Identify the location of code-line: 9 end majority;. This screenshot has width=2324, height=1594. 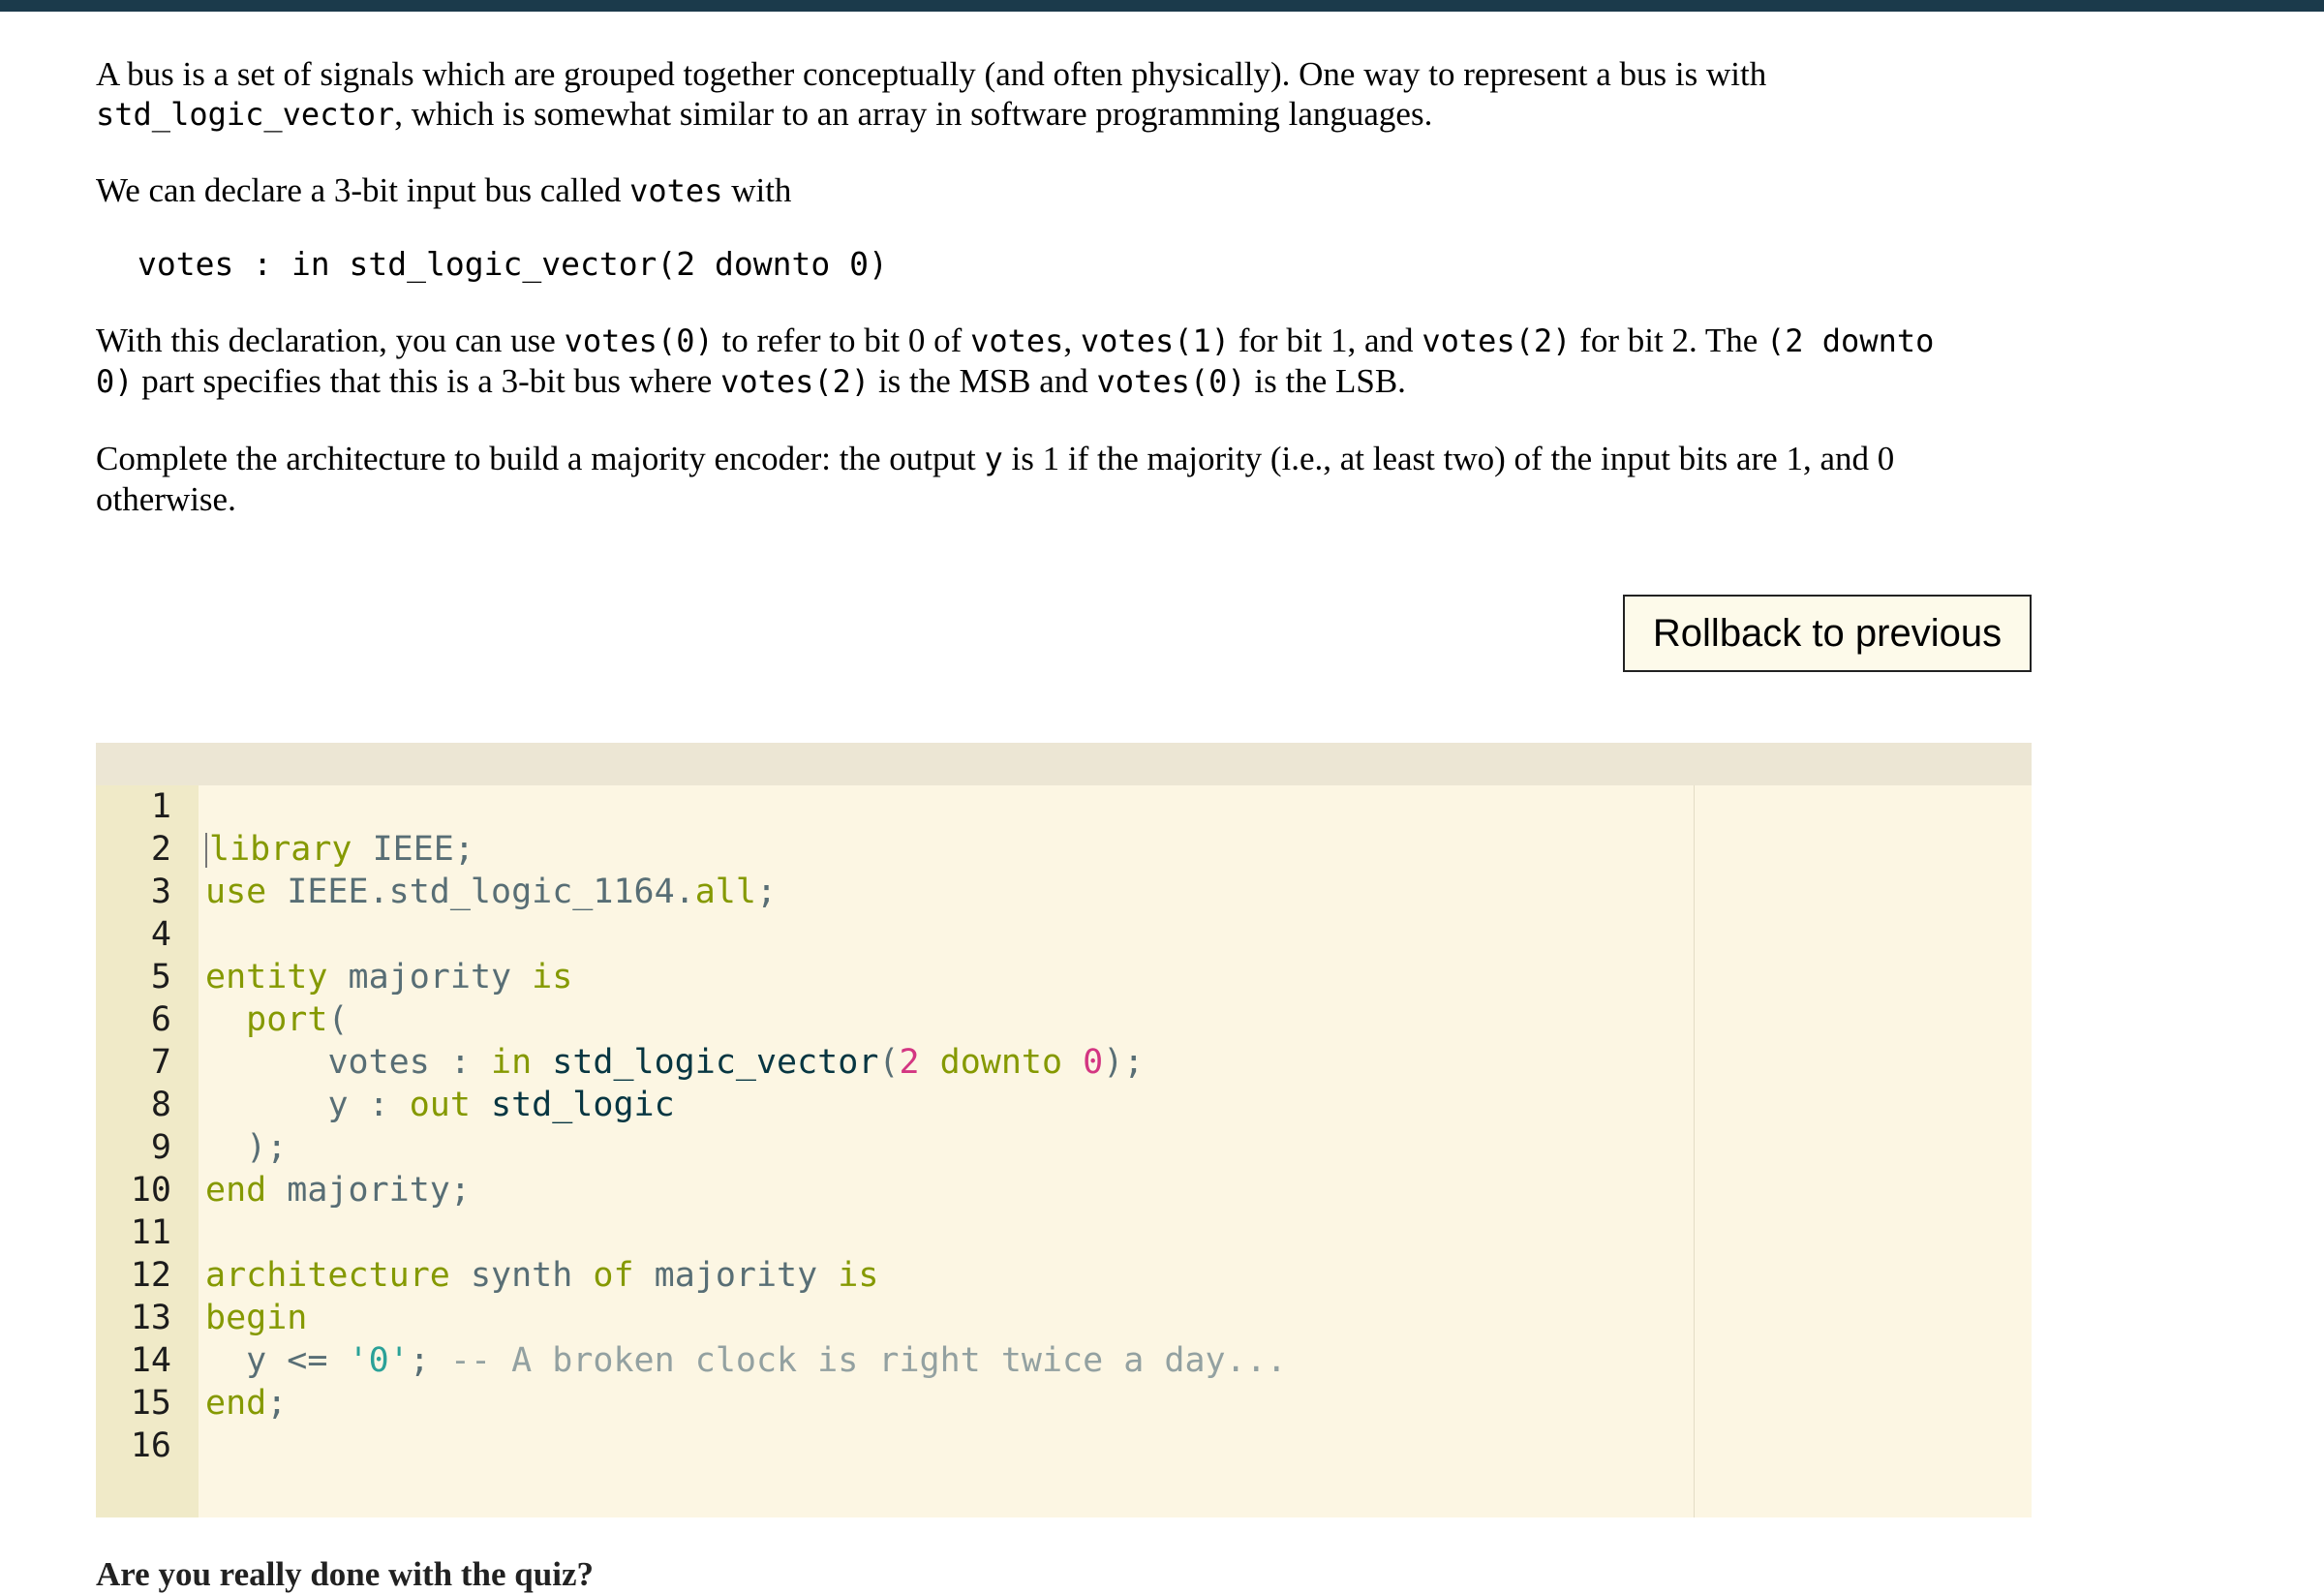
(1064, 1147).